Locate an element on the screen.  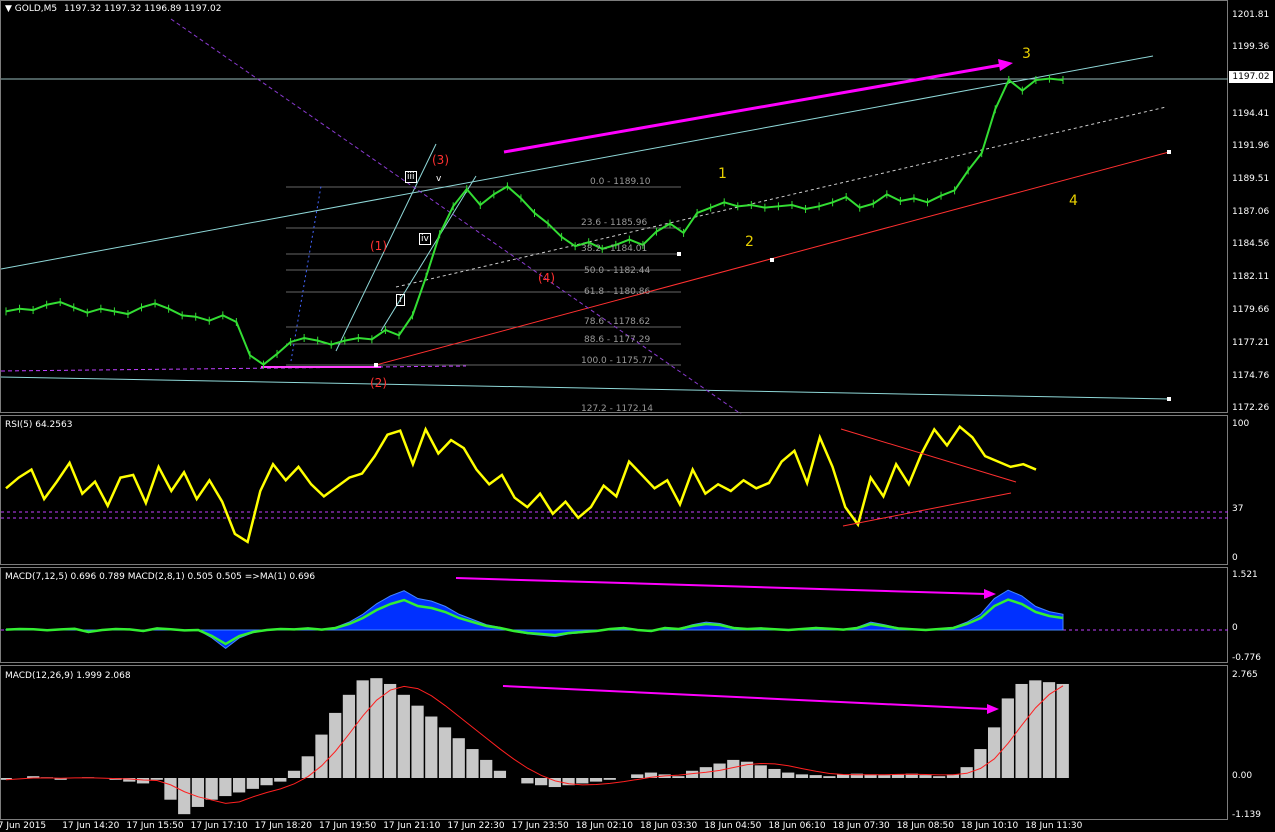
rsi-line is located at coordinates (521, 484).